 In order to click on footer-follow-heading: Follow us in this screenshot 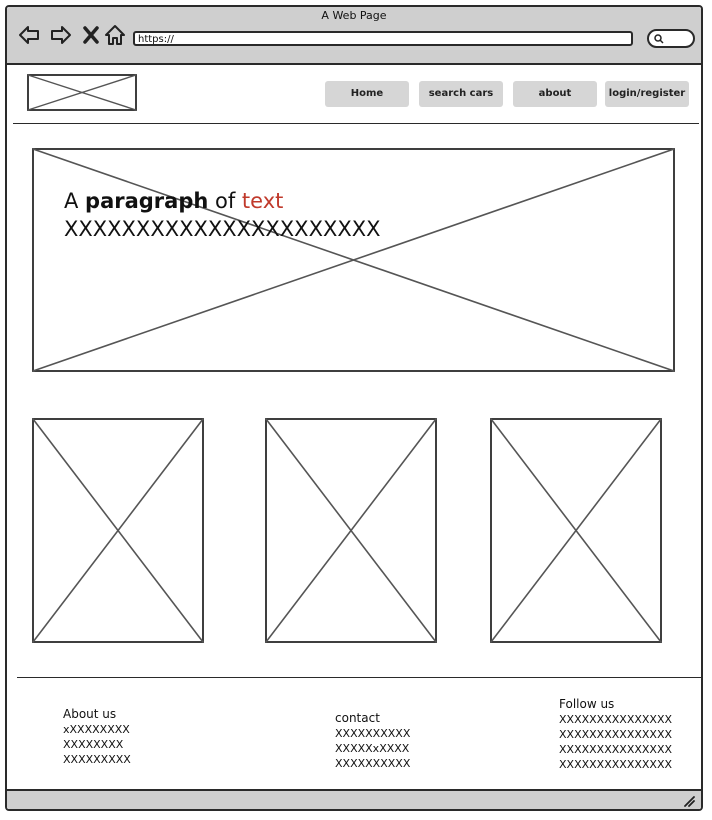, I will do `click(587, 704)`.